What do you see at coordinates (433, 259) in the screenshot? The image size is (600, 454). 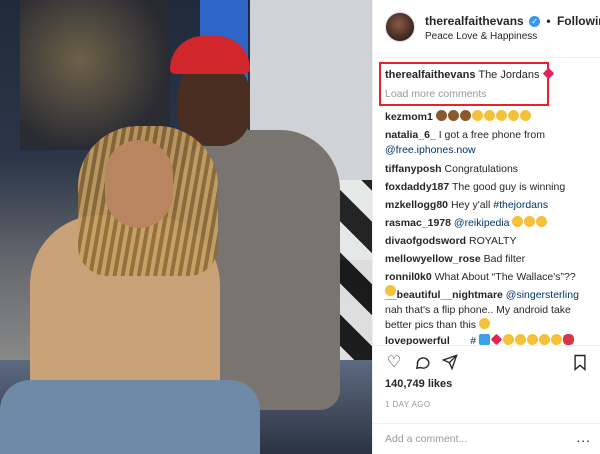 I see `comment-username: mellowyellow_rose` at bounding box center [433, 259].